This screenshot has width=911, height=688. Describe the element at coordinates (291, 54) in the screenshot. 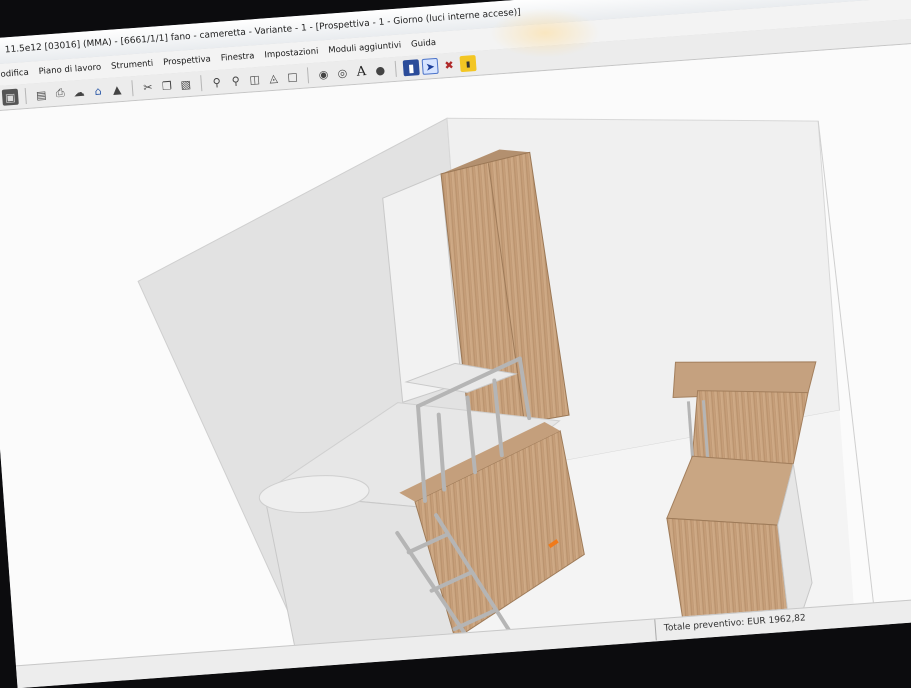

I see `menu-impostazioni: Impostazioni` at that location.